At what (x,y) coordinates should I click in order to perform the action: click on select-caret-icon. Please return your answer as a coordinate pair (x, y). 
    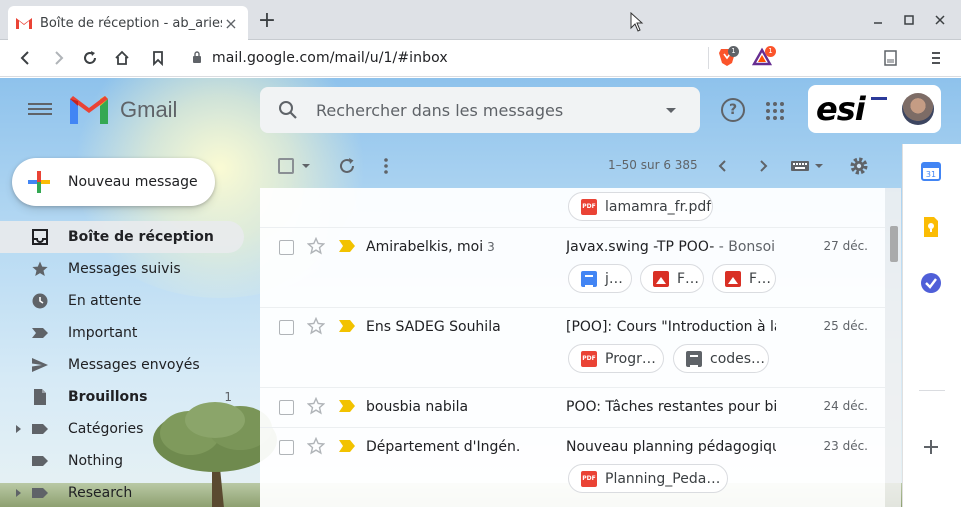
    Looking at the image, I should click on (306, 166).